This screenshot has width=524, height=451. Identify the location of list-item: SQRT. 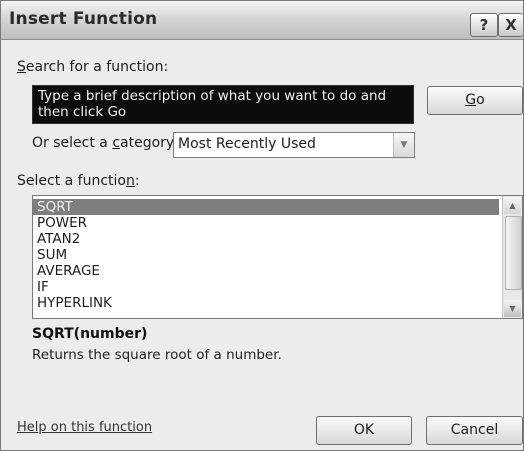
(266, 207).